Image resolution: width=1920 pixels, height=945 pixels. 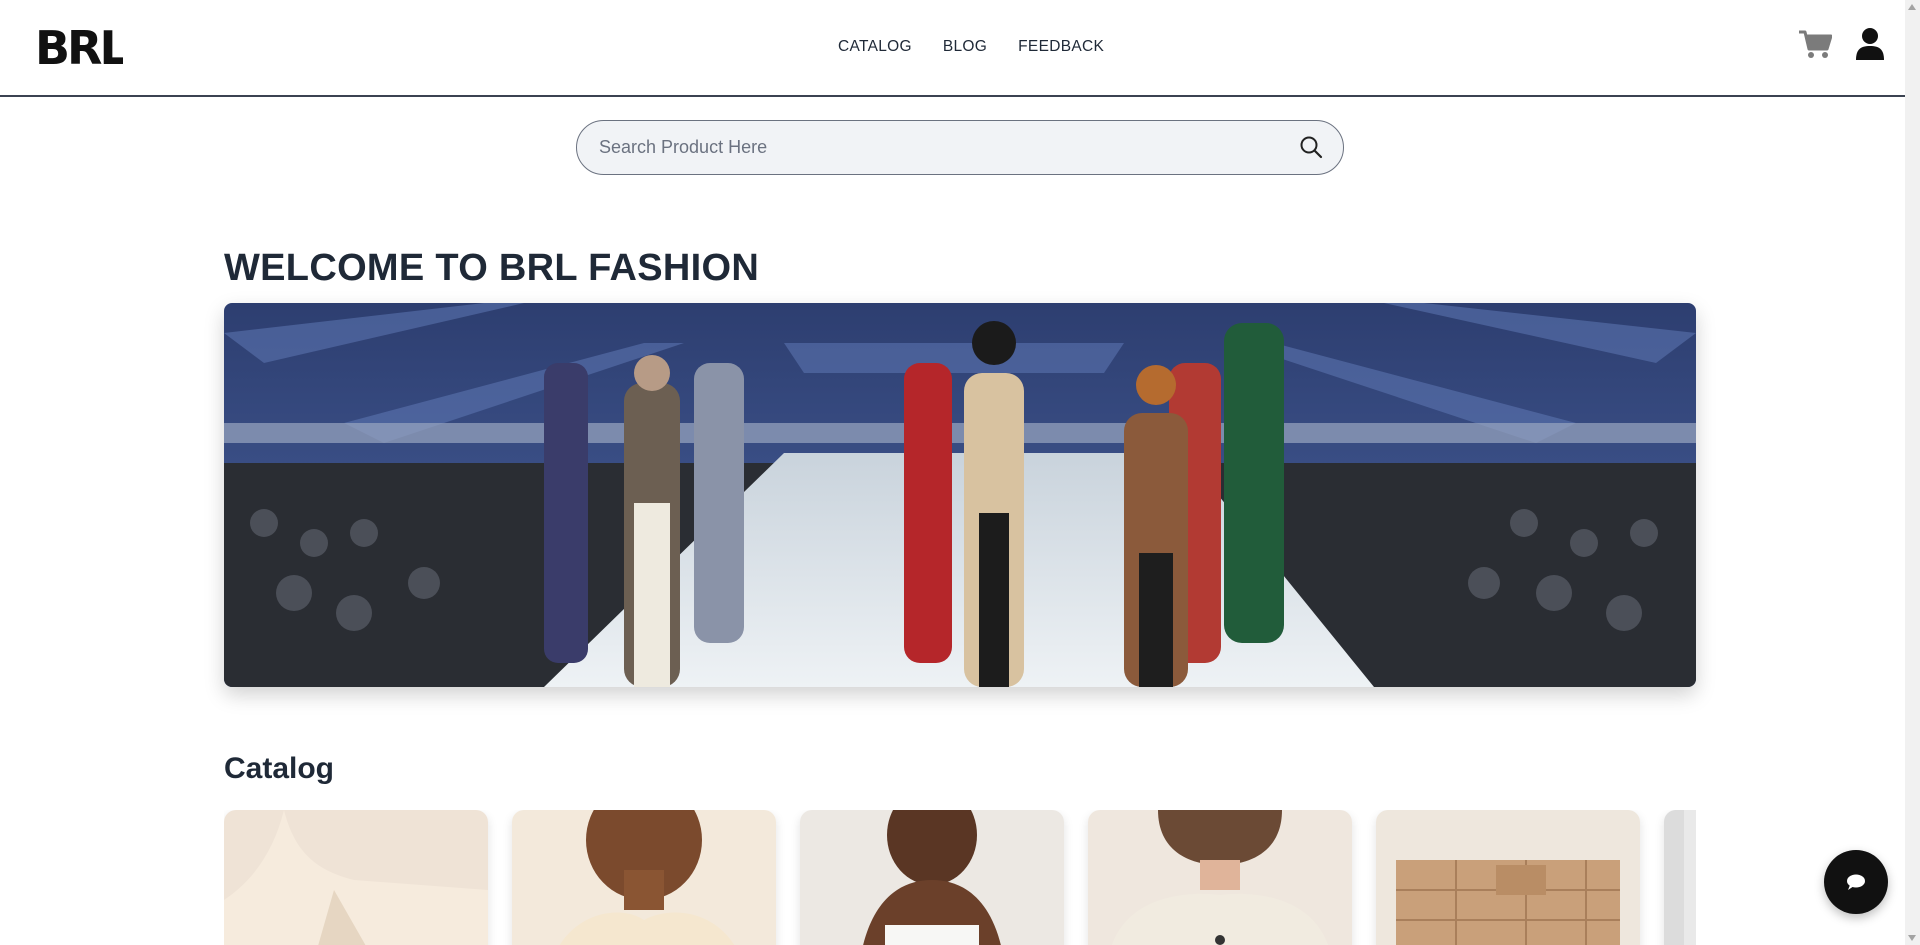 I want to click on scroll-down-arrow-icon, so click(x=1912, y=938).